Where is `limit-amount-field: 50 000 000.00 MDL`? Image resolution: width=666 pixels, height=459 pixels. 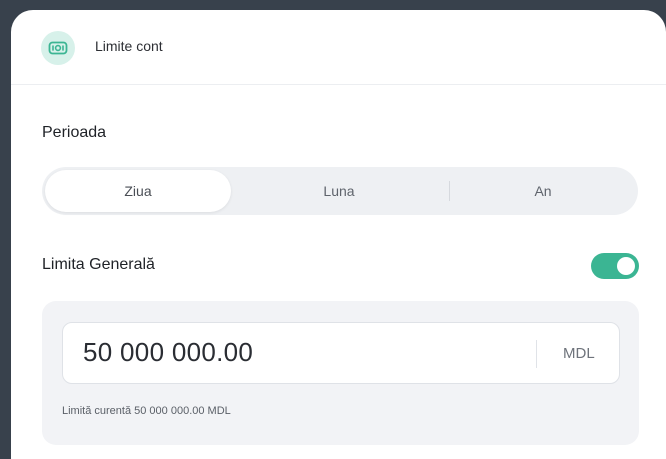 limit-amount-field: 50 000 000.00 MDL is located at coordinates (341, 353).